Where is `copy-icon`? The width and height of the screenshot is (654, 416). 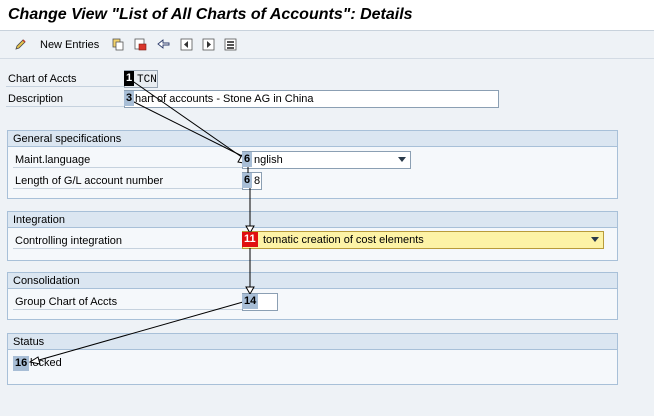
copy-icon is located at coordinates (118, 44).